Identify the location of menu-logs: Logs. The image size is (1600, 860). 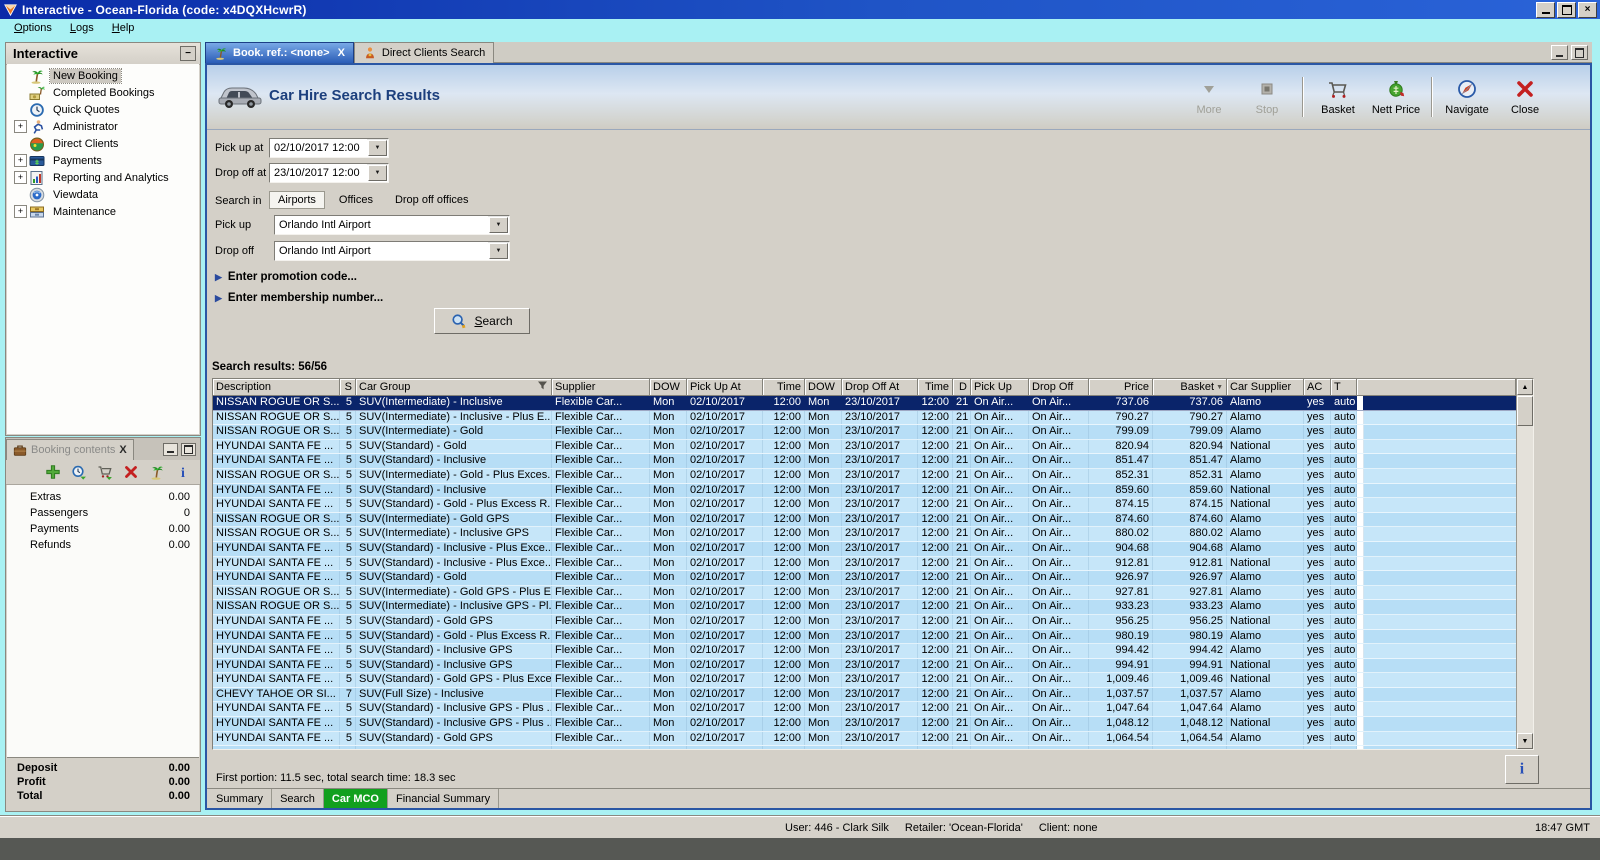
(82, 28).